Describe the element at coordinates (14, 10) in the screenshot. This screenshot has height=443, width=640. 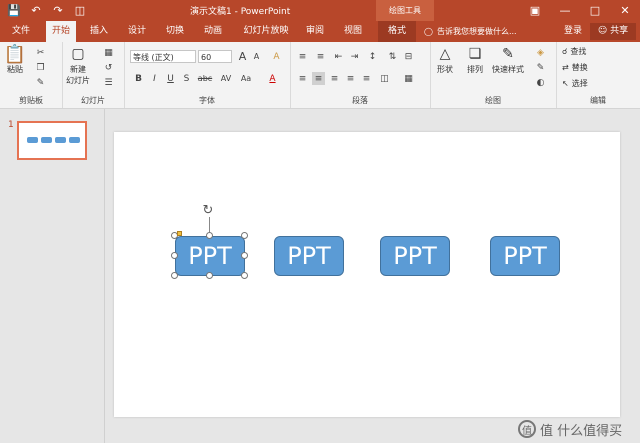
I see `save-icon: 💾` at that location.